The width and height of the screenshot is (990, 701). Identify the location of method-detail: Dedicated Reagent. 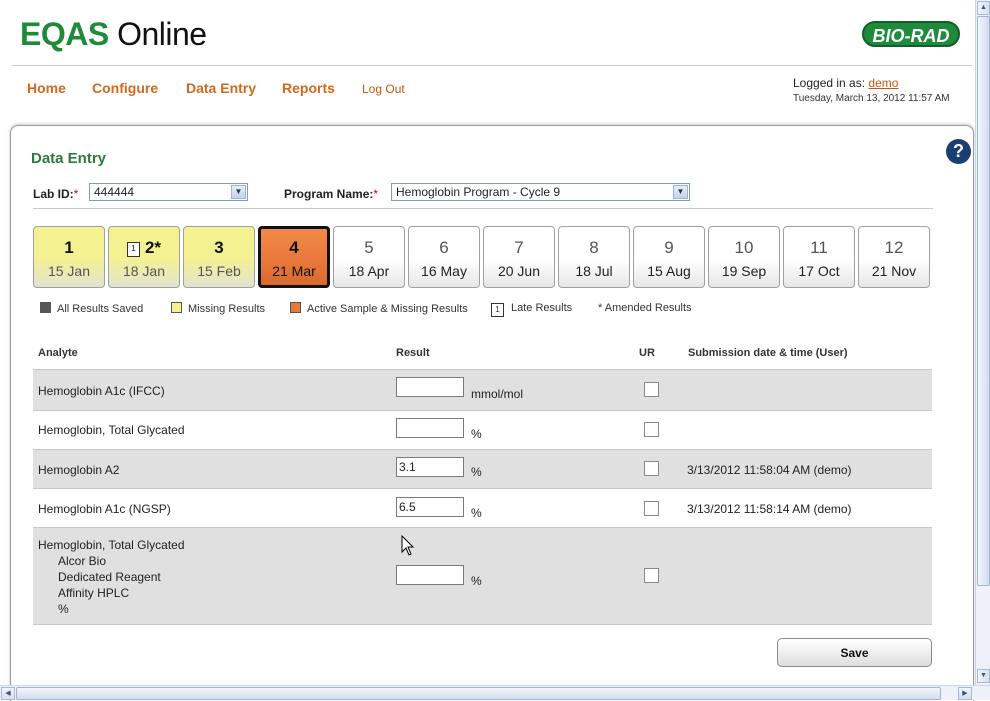
(109, 577).